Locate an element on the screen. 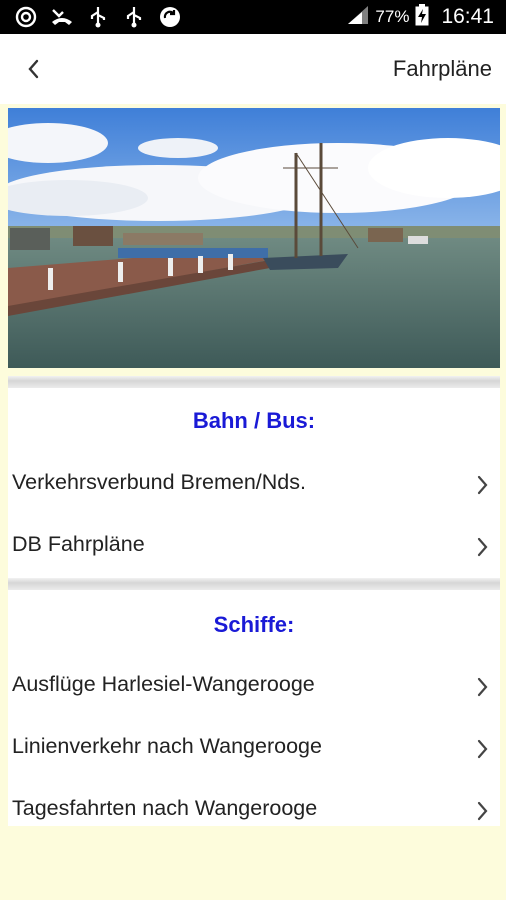  sync-icon is located at coordinates (26, 17).